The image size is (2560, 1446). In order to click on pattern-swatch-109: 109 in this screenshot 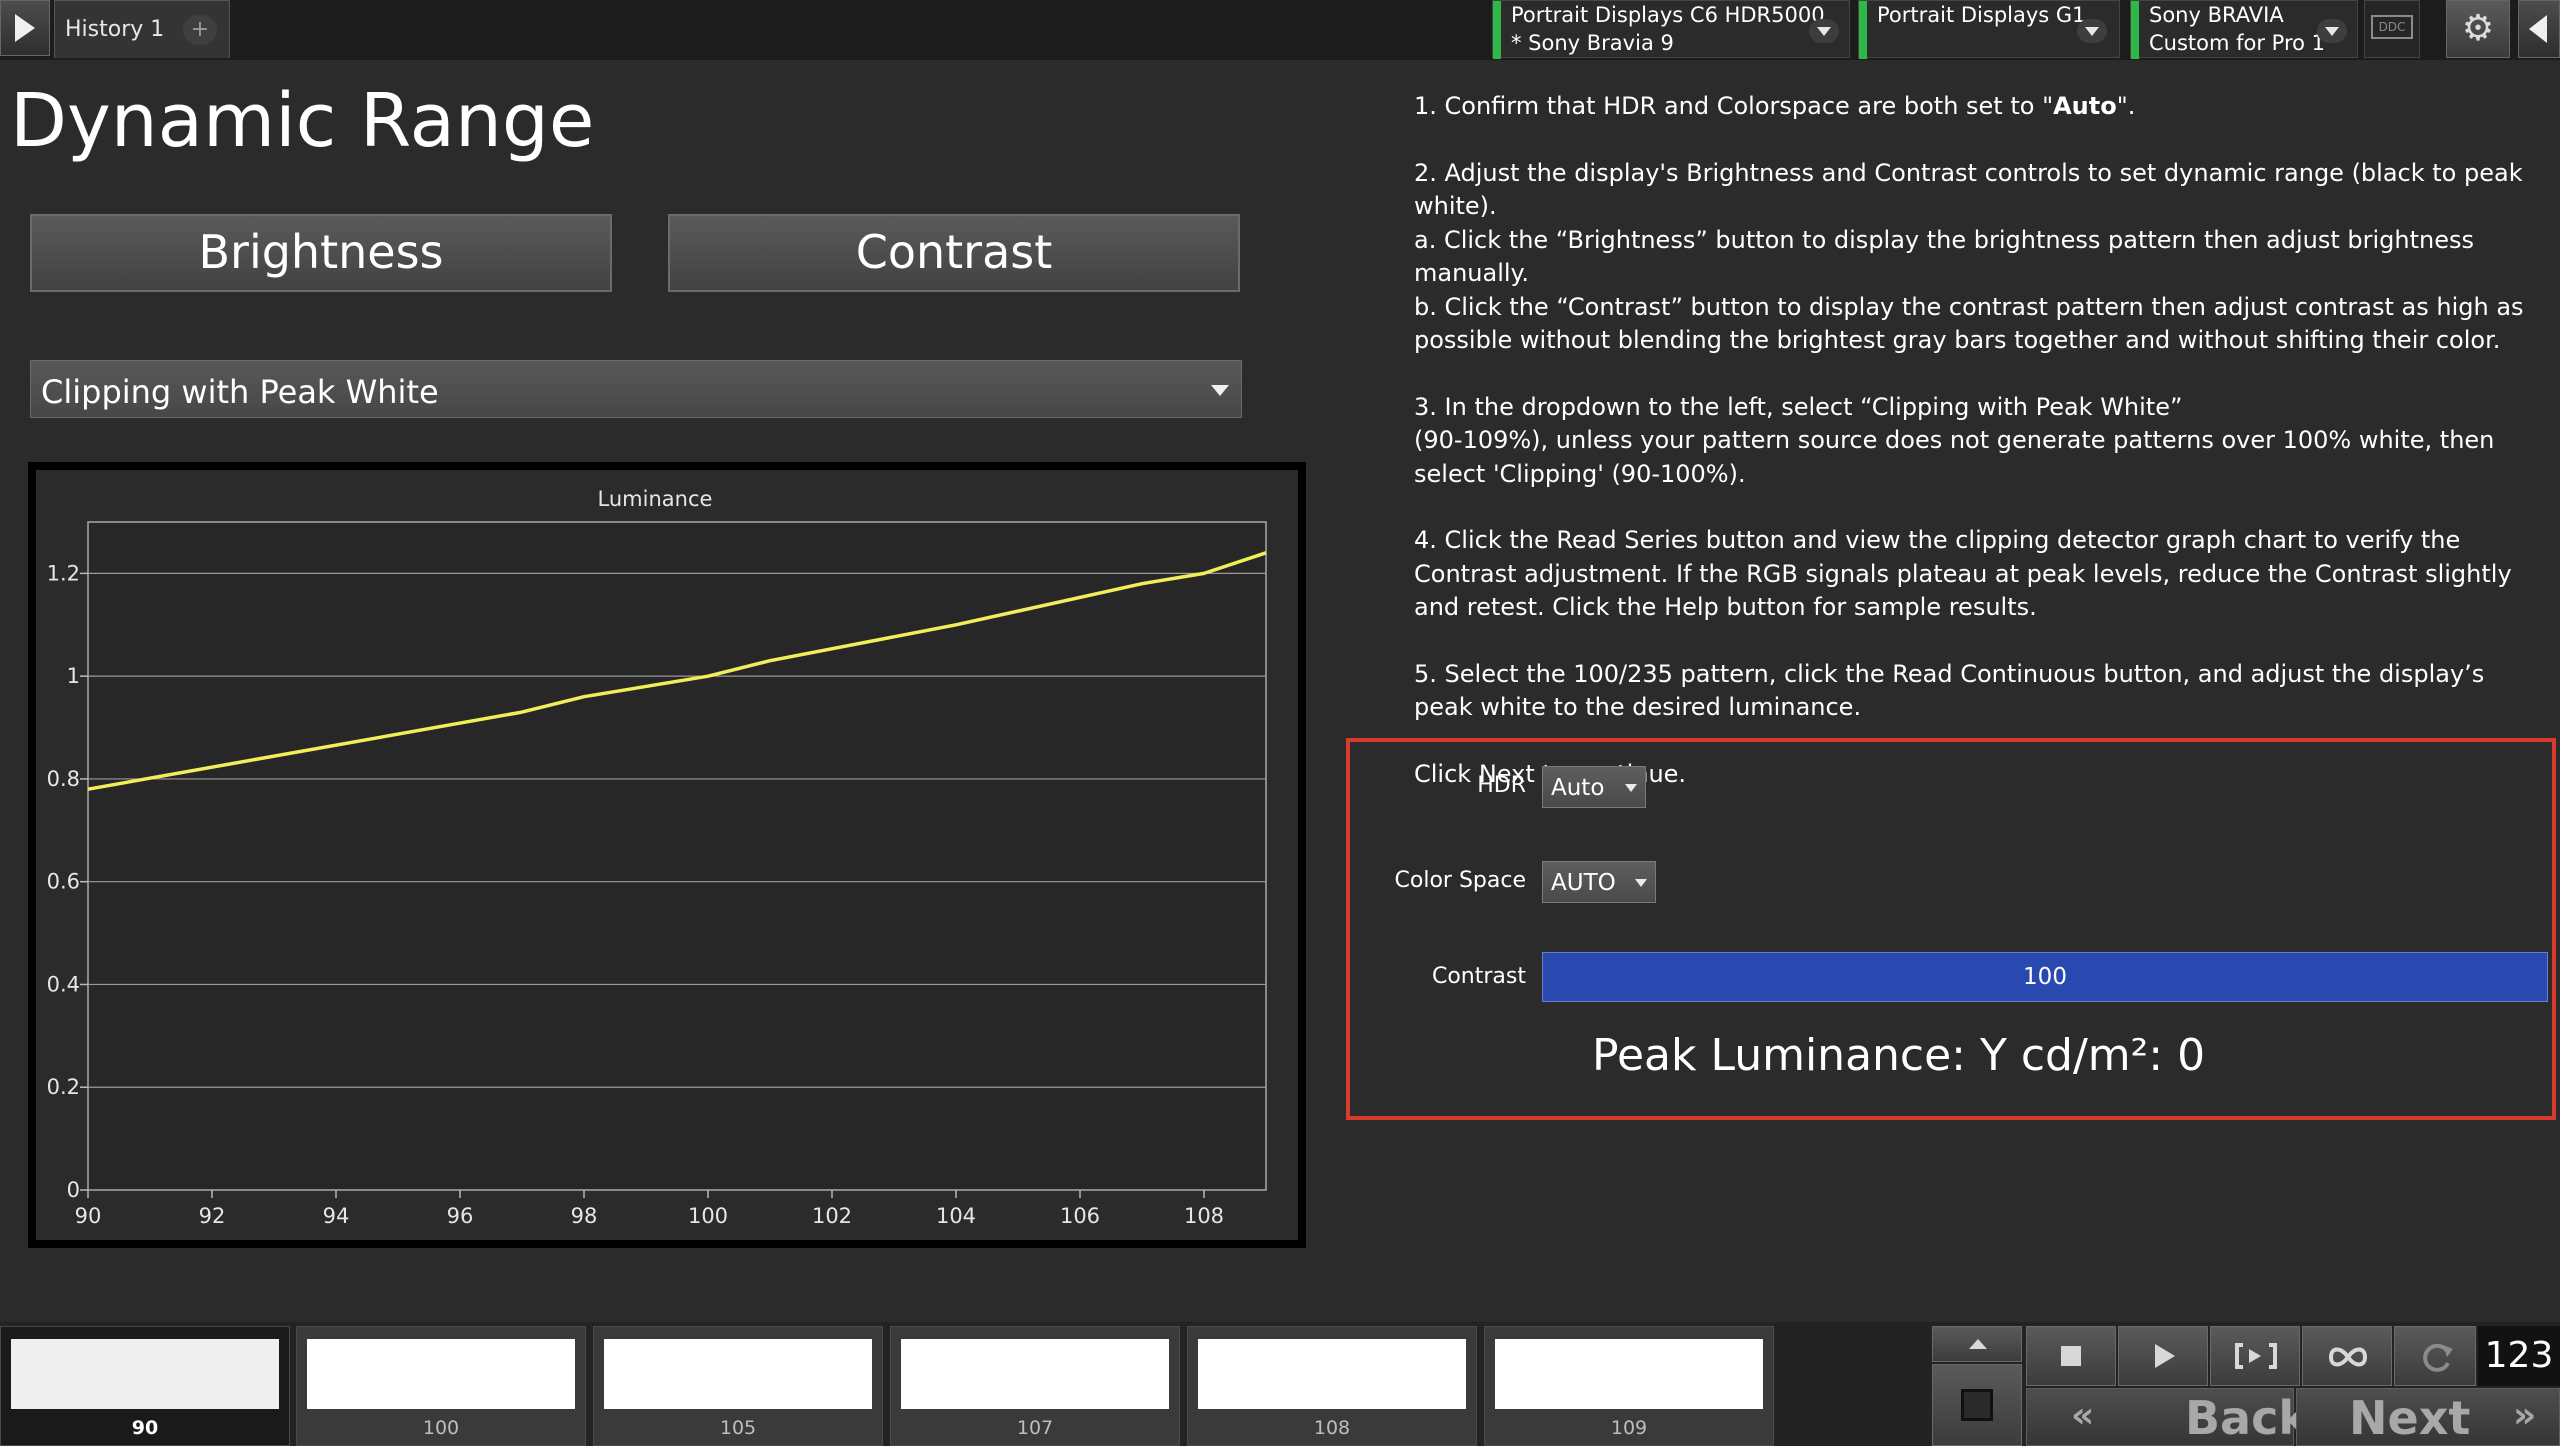, I will do `click(1629, 1386)`.